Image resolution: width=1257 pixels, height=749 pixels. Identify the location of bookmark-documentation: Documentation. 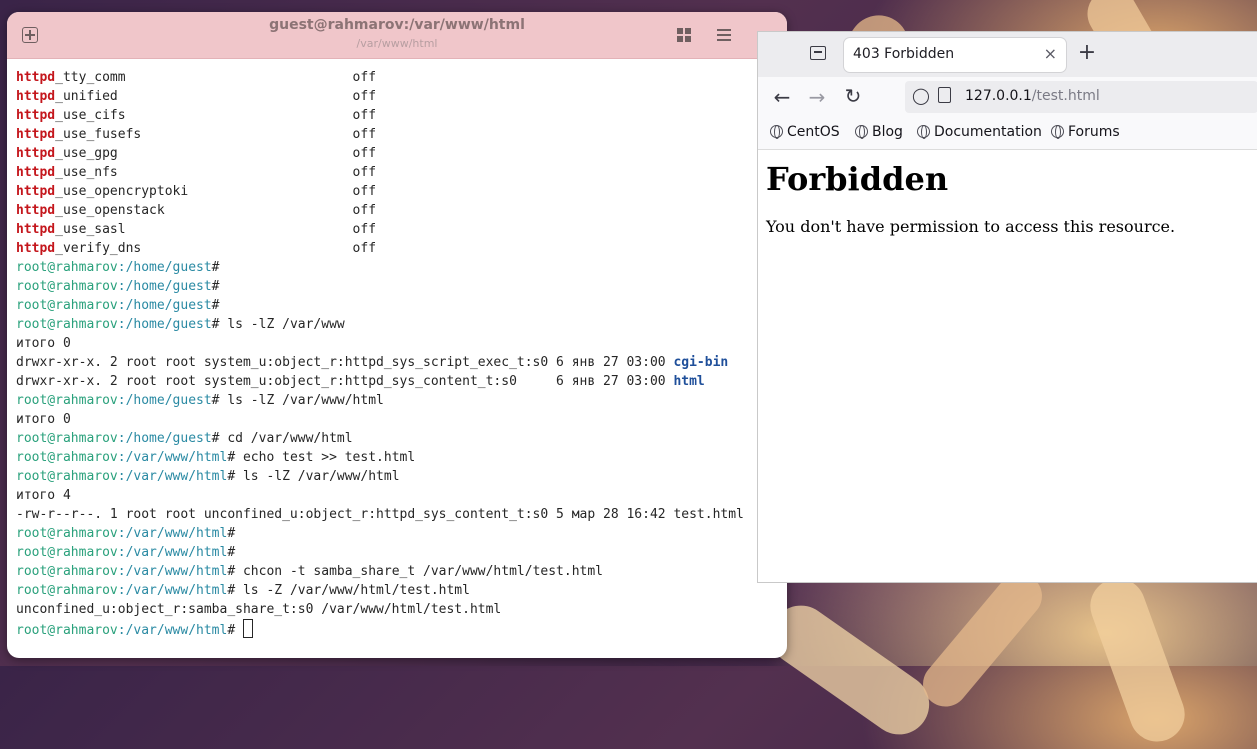
(979, 132).